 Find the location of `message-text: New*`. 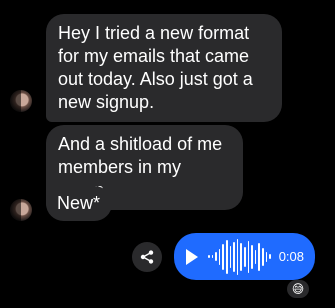

message-text: New* is located at coordinates (79, 203).